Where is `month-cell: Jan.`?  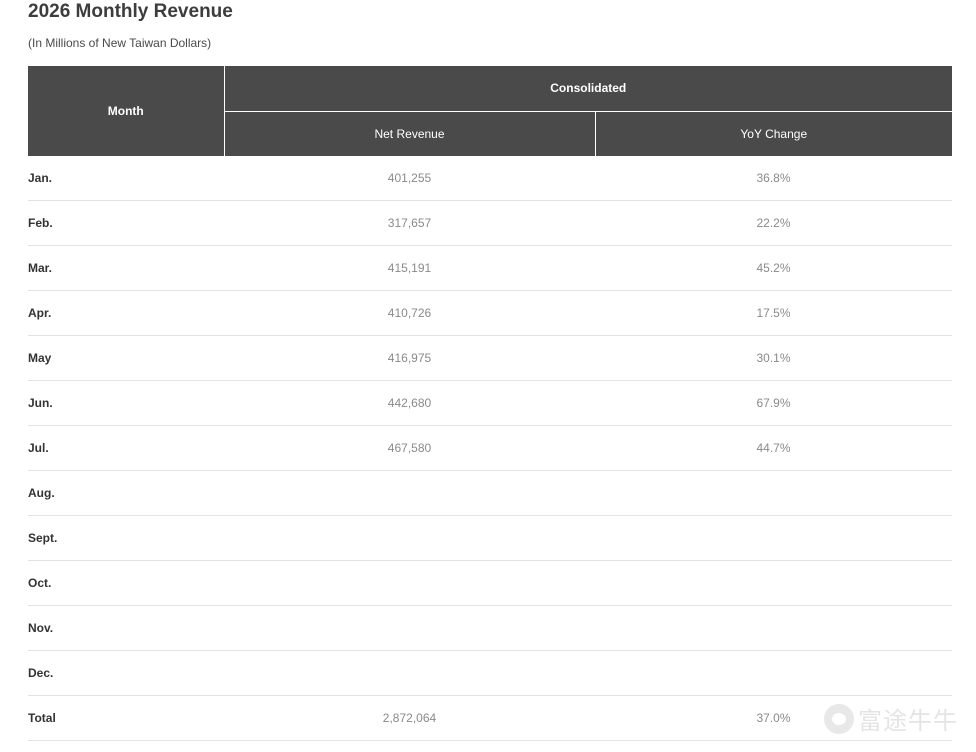
month-cell: Jan. is located at coordinates (126, 178).